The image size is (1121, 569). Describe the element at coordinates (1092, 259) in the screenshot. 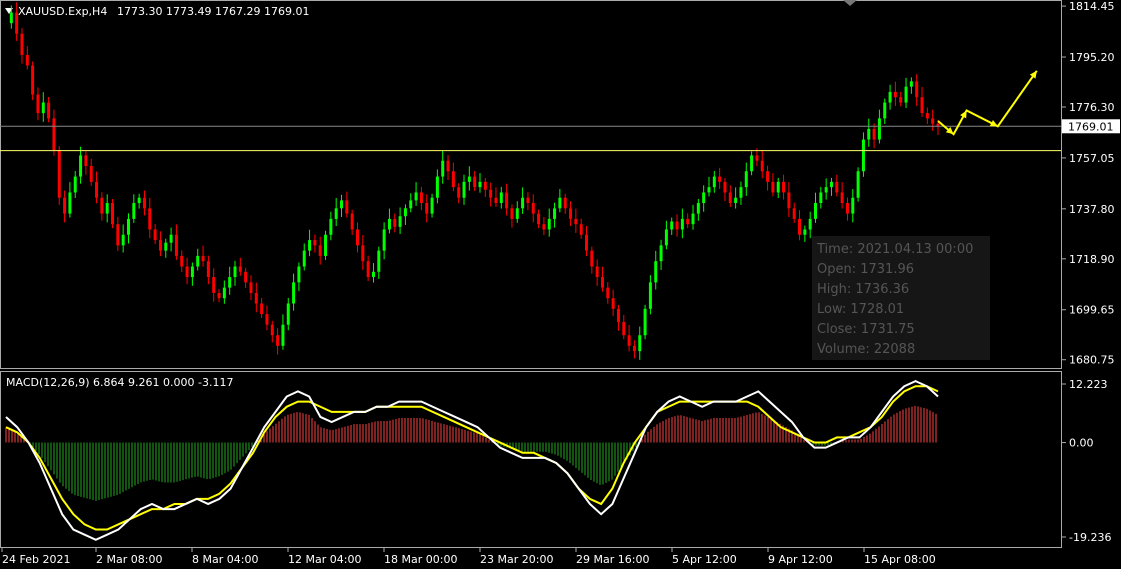

I see `price-tick-label: 1718.90` at that location.